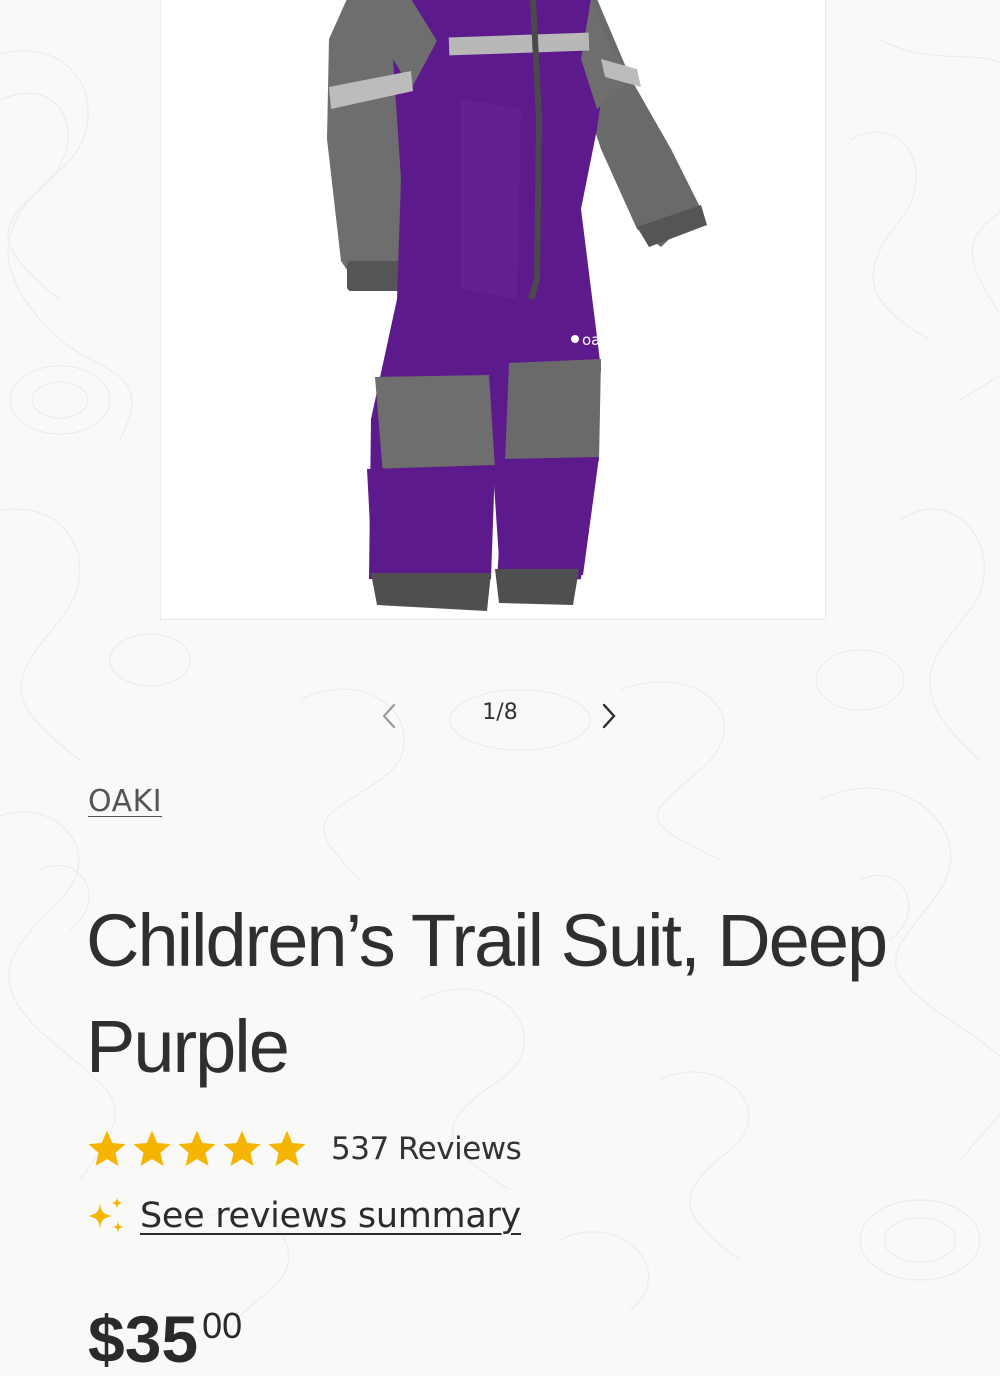 This screenshot has width=1000, height=1376. Describe the element at coordinates (125, 801) in the screenshot. I see `vendor-link: OAKI` at that location.